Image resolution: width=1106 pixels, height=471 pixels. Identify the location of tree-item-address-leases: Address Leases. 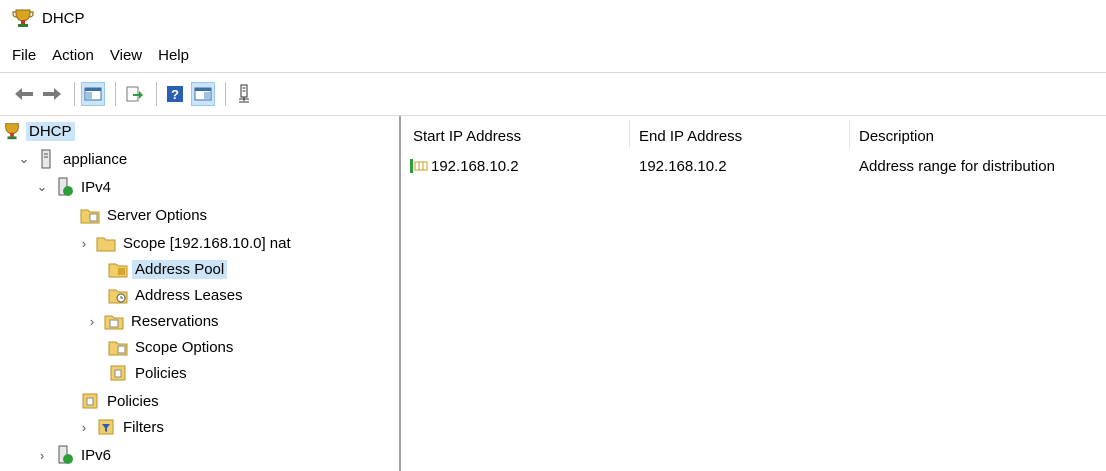
(175, 295).